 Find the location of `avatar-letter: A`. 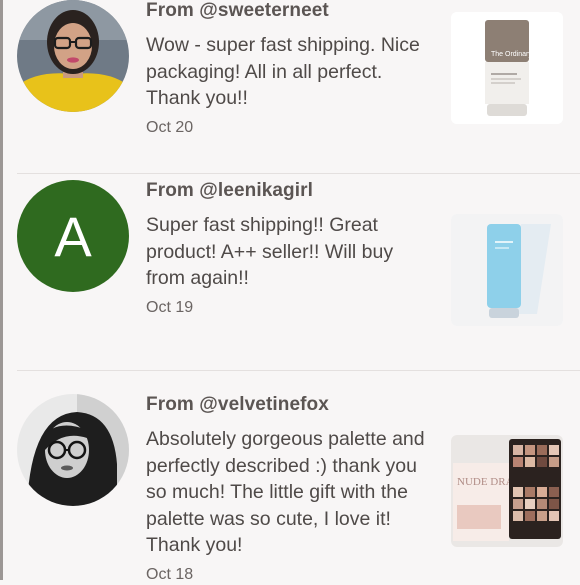

avatar-letter: A is located at coordinates (73, 236).